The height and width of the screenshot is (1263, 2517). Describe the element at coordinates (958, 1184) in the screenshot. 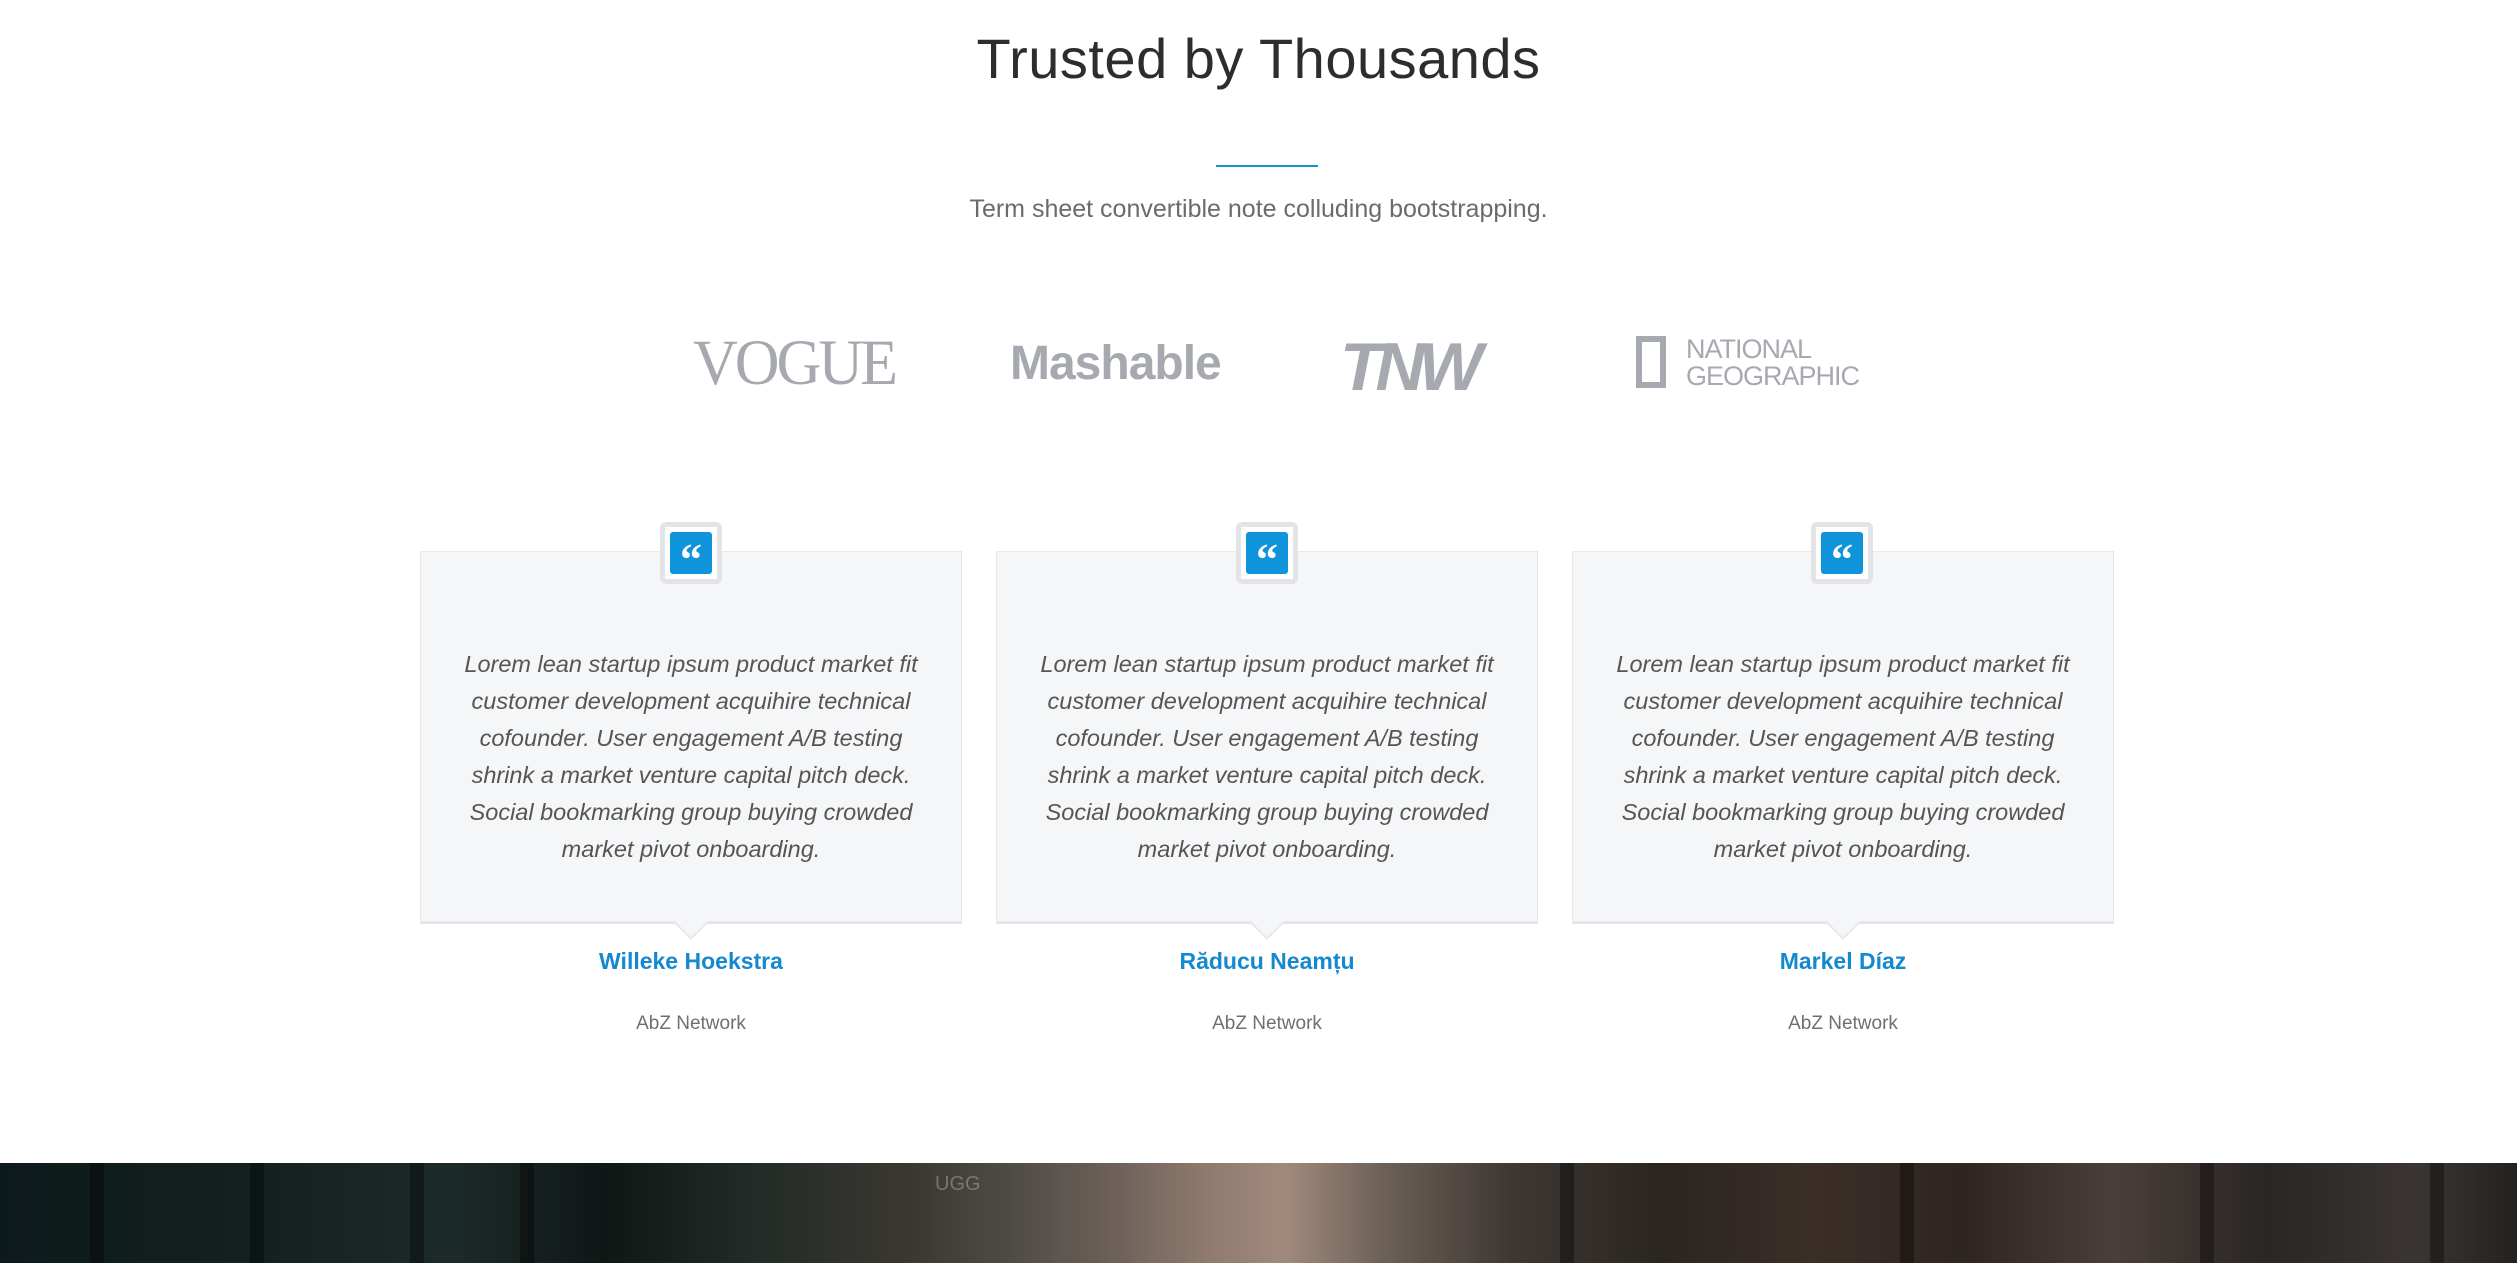

I see `storefront-sign: UGG` at that location.